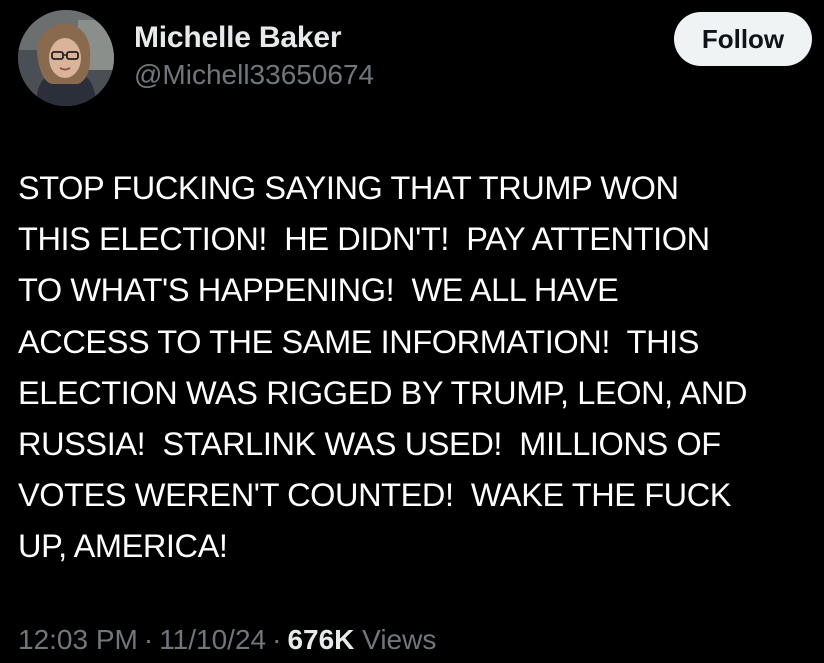 The image size is (824, 663). I want to click on author-names: Michelle Baker @Michell33650674, so click(254, 56).